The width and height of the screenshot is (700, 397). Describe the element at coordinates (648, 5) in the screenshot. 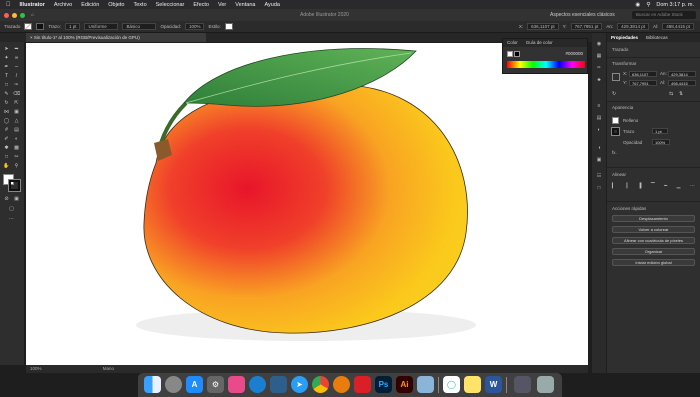

I see `search-icon: ⚲` at that location.